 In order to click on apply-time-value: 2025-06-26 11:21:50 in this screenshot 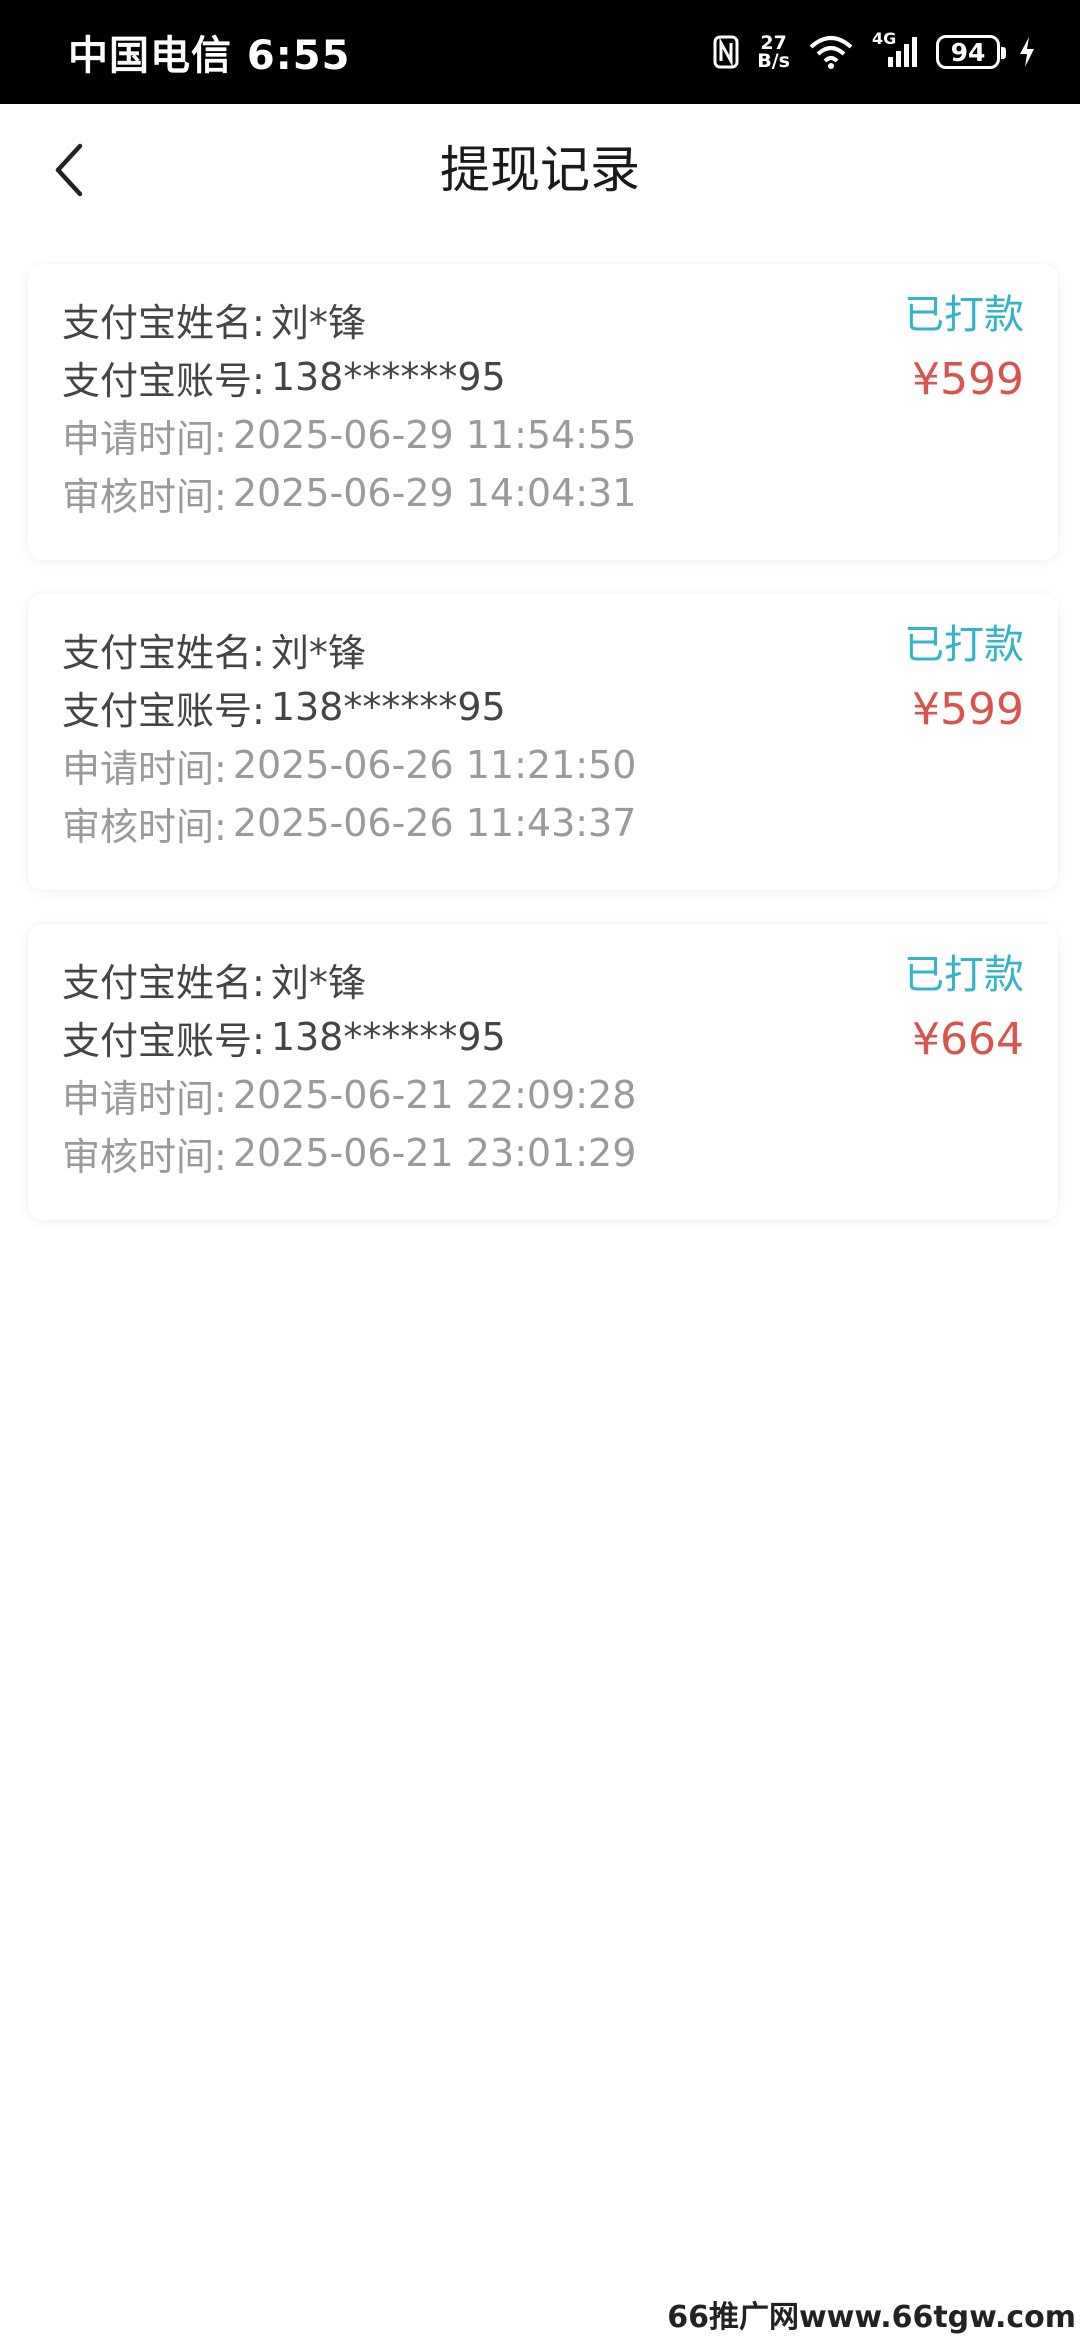, I will do `click(434, 765)`.